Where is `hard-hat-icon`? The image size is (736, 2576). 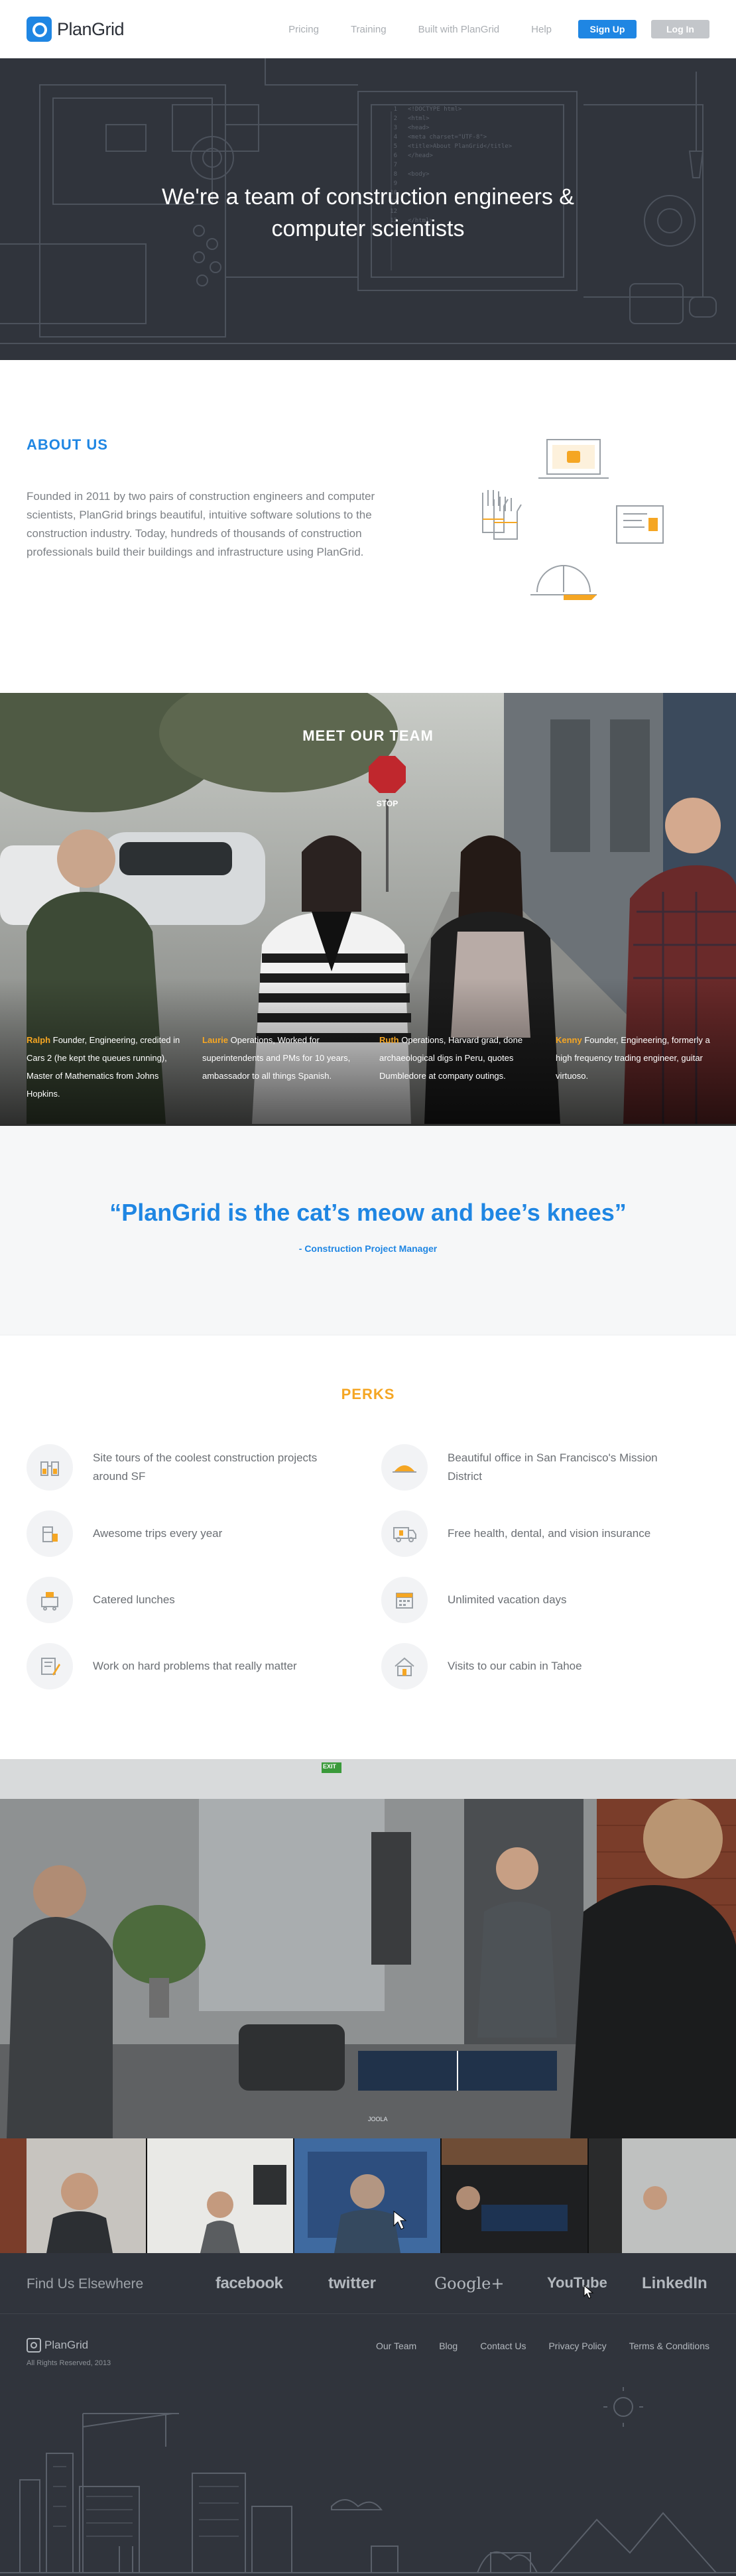
hard-hat-icon is located at coordinates (563, 582).